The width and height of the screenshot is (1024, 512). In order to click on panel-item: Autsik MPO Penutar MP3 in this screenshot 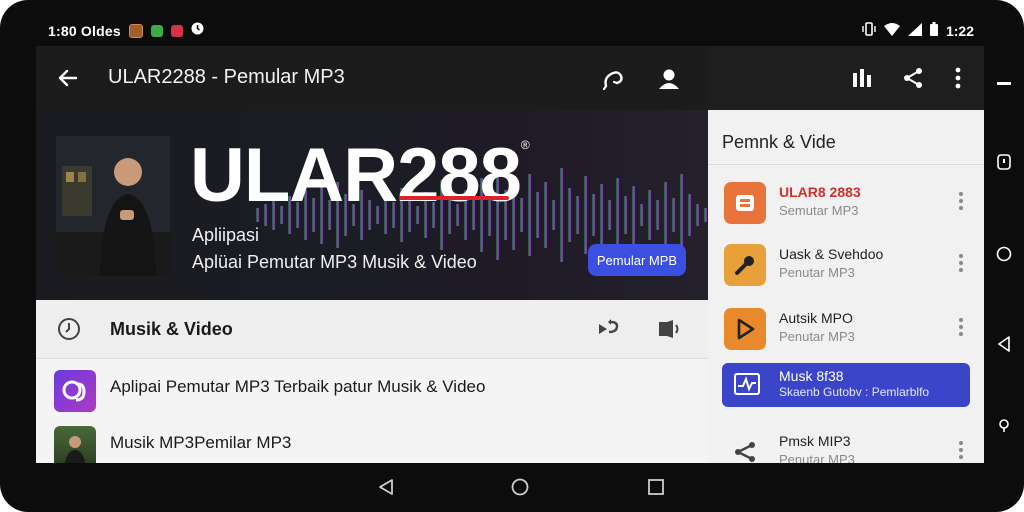, I will do `click(846, 330)`.